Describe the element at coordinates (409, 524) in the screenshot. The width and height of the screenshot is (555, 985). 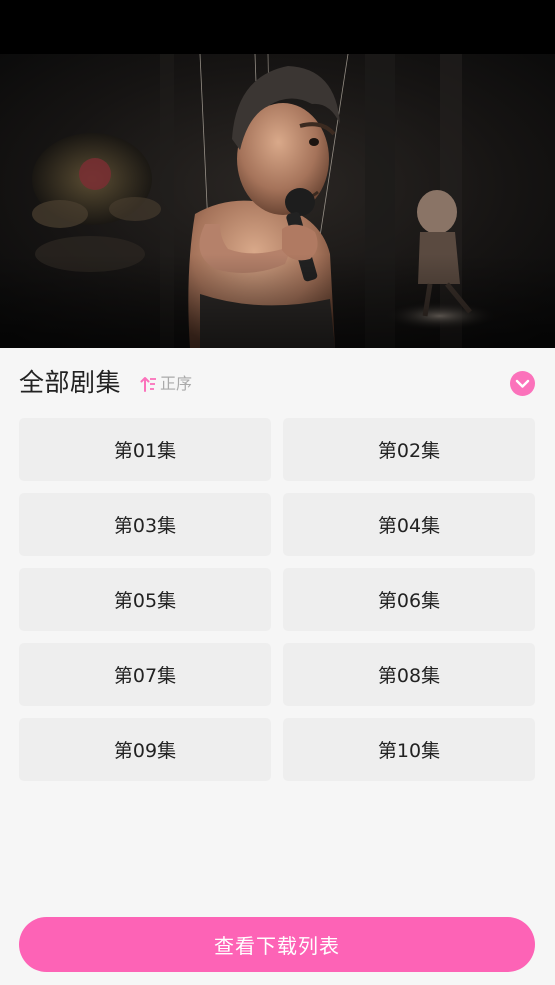
I see `episode-button: 第04集` at that location.